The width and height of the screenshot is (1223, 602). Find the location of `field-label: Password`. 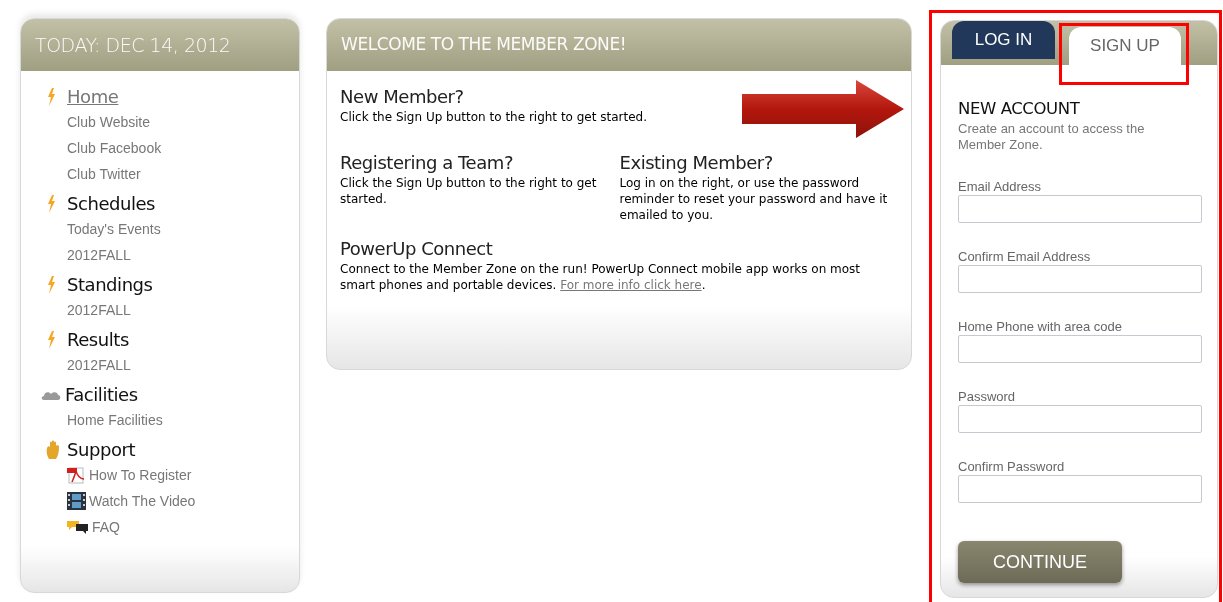

field-label: Password is located at coordinates (987, 397).